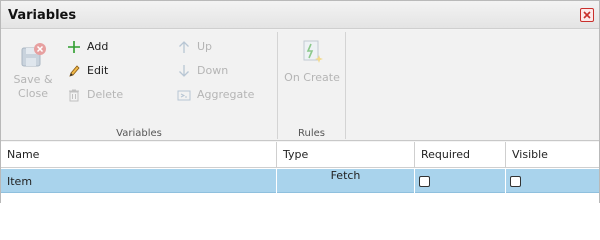 Image resolution: width=600 pixels, height=240 pixels. I want to click on edit-label: Edit, so click(98, 70).